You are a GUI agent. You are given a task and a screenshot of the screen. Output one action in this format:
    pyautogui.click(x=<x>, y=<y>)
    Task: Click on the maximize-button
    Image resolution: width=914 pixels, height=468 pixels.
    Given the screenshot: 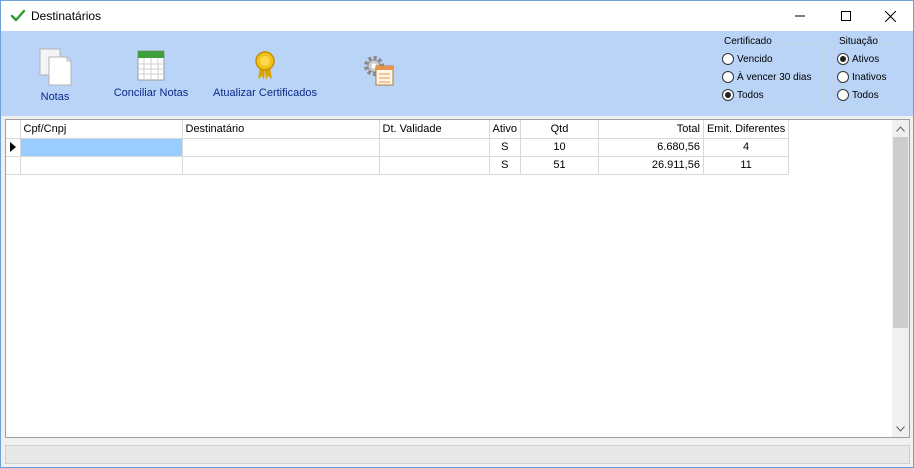 What is the action you would take?
    pyautogui.click(x=846, y=16)
    